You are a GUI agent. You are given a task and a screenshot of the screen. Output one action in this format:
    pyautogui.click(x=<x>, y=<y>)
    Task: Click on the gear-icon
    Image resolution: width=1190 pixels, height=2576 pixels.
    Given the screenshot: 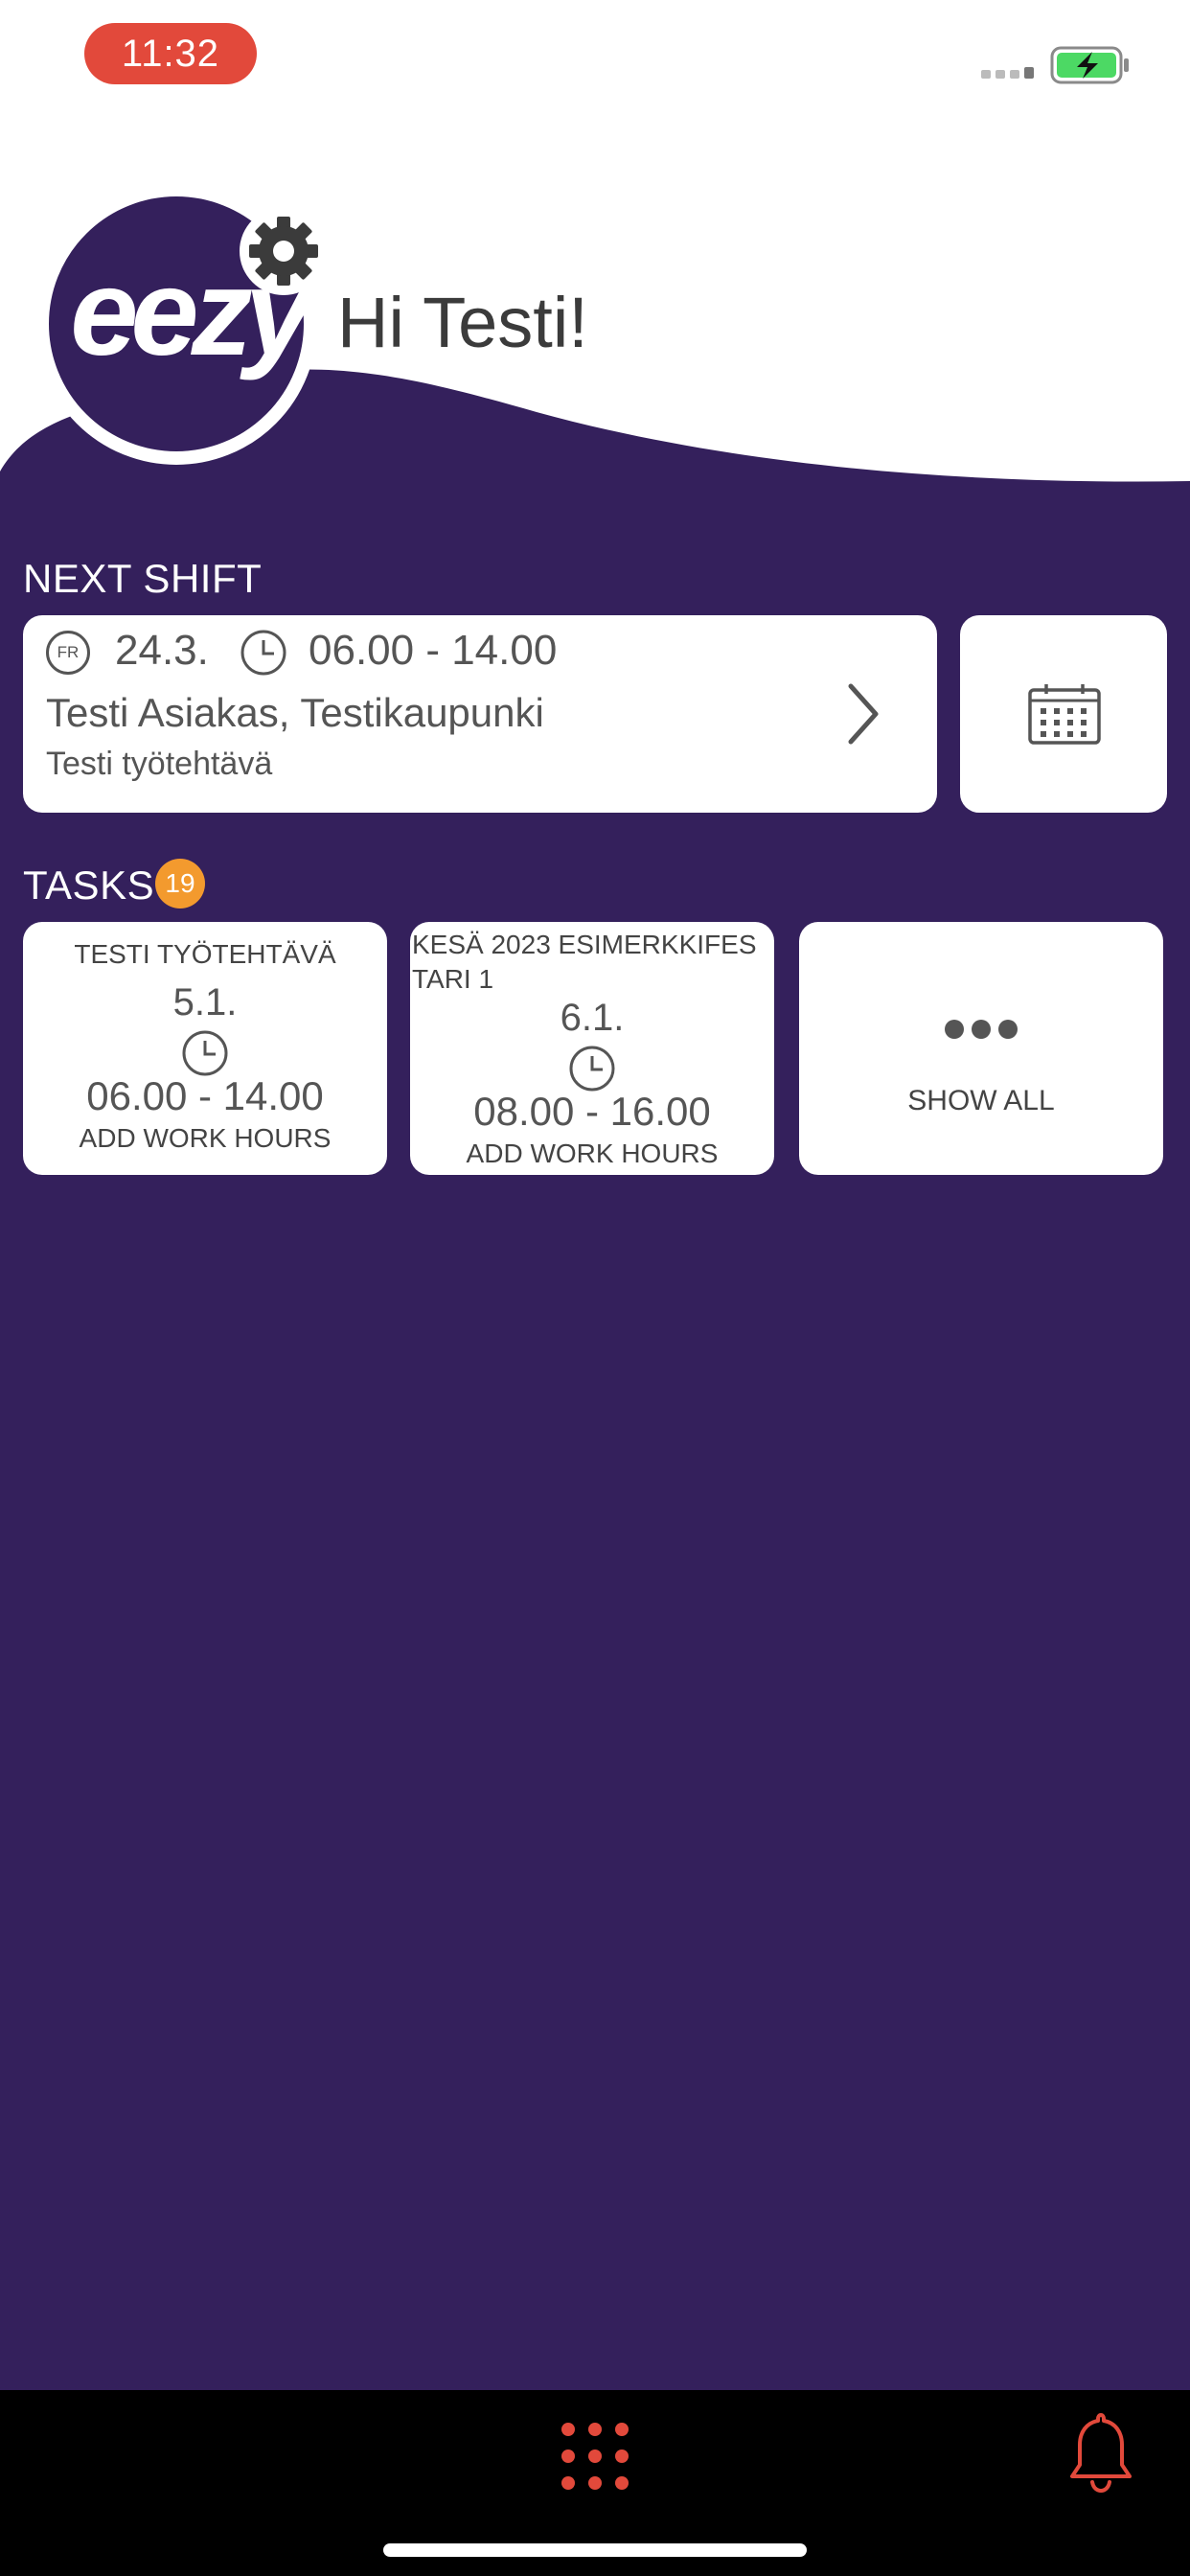 What is the action you would take?
    pyautogui.click(x=284, y=251)
    